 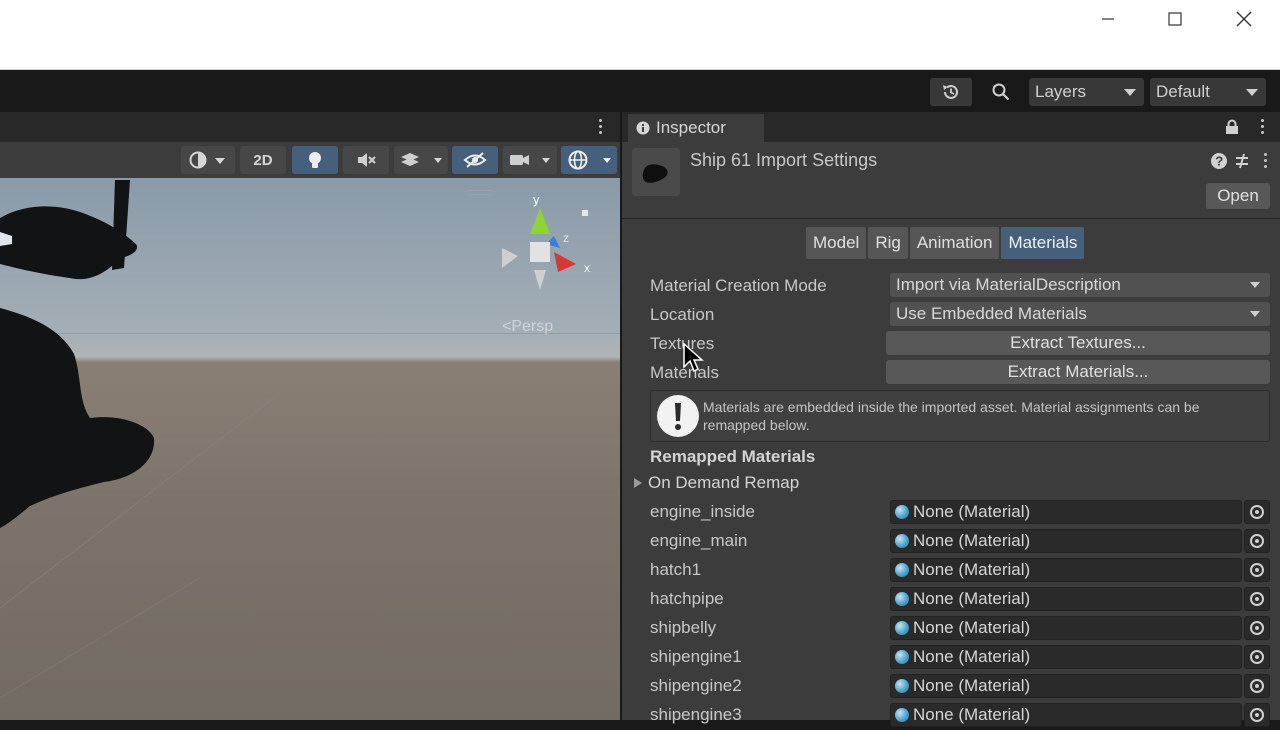 What do you see at coordinates (527, 327) in the screenshot?
I see `perspective-label: <Persp` at bounding box center [527, 327].